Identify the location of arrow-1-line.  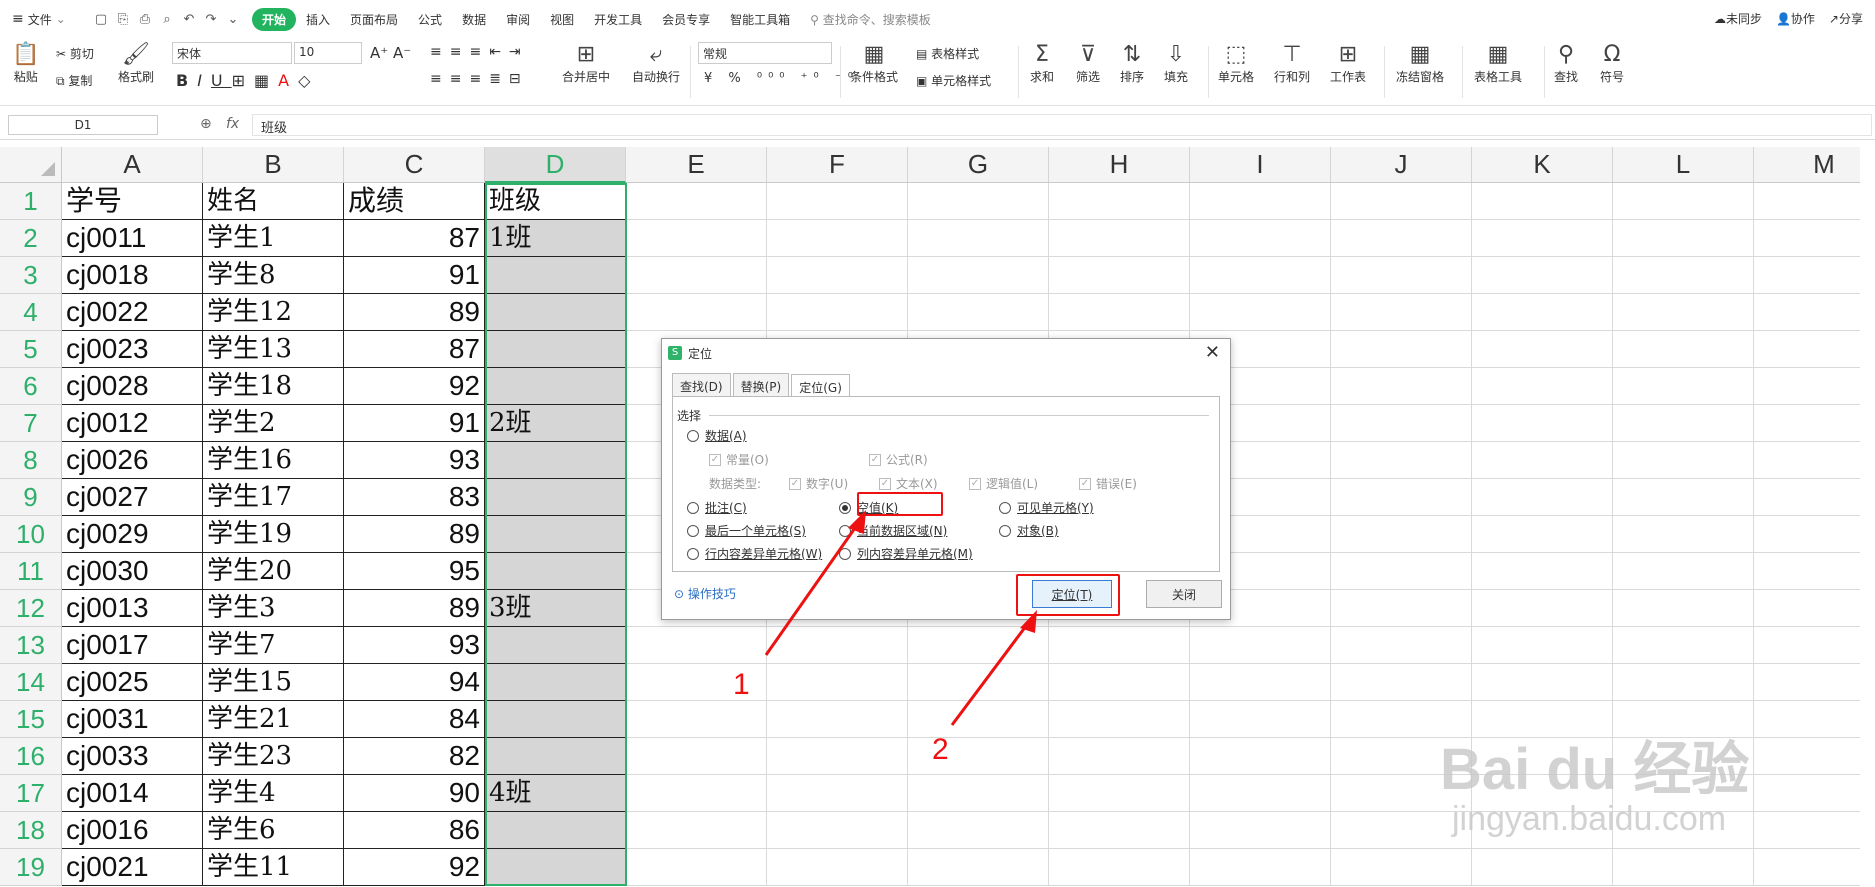
(814, 586).